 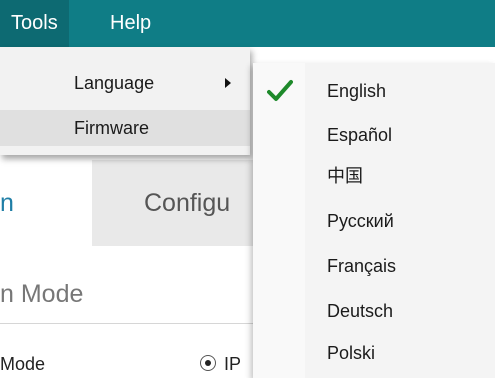 I want to click on language-item-label: Français, so click(x=362, y=266).